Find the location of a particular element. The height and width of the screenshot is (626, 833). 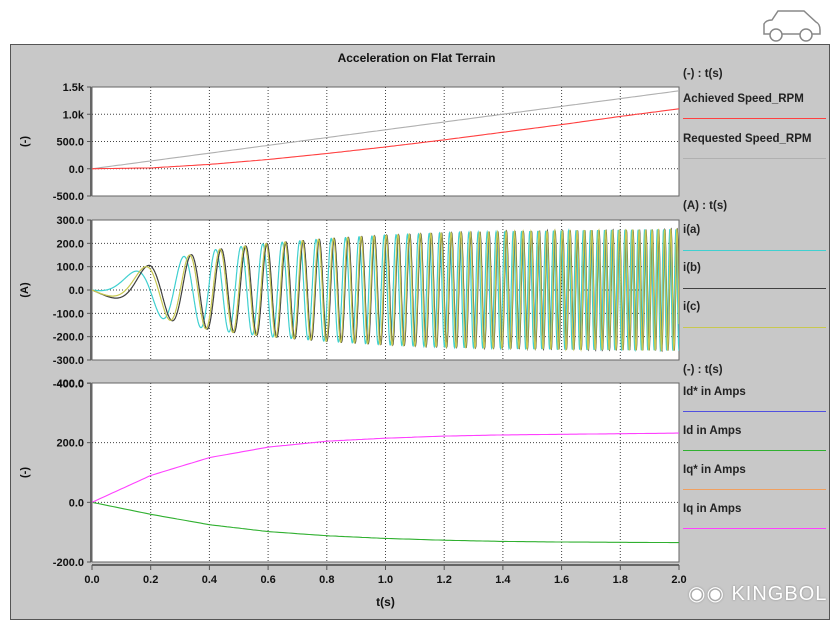

legend-entry: Id in Amps is located at coordinates (712, 431).